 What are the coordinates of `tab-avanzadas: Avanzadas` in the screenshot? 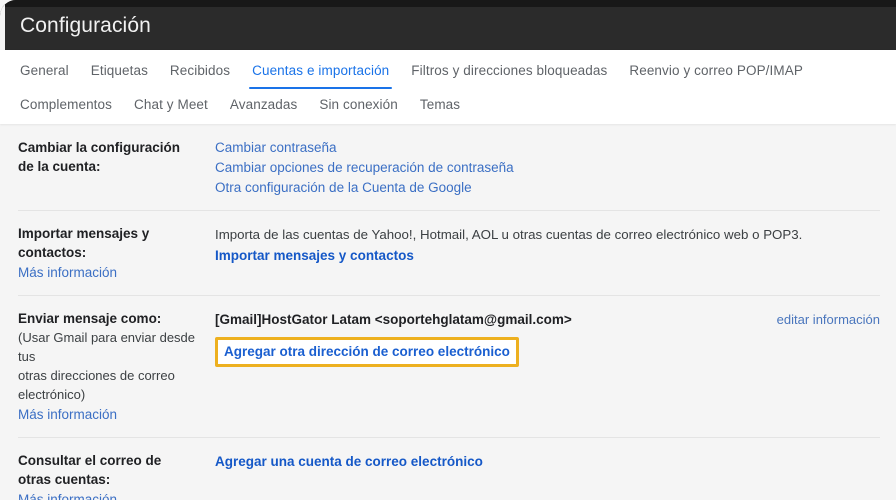 It's located at (263, 110).